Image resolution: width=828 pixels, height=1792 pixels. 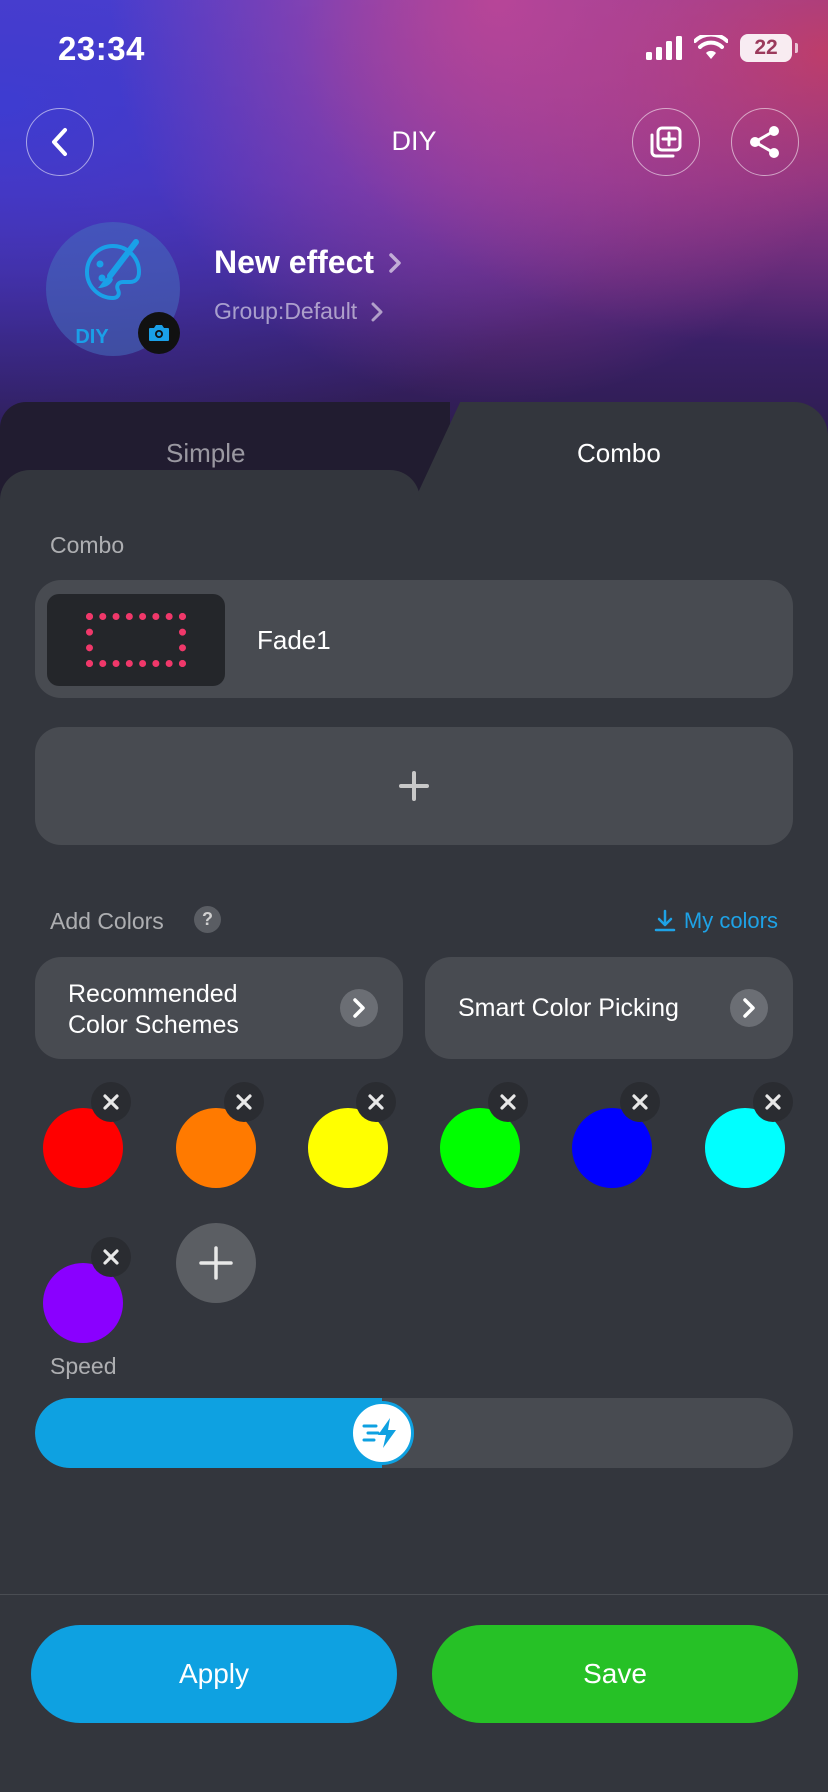 I want to click on recommended-schemes-label: Recommended Color Schemes, so click(x=153, y=1009).